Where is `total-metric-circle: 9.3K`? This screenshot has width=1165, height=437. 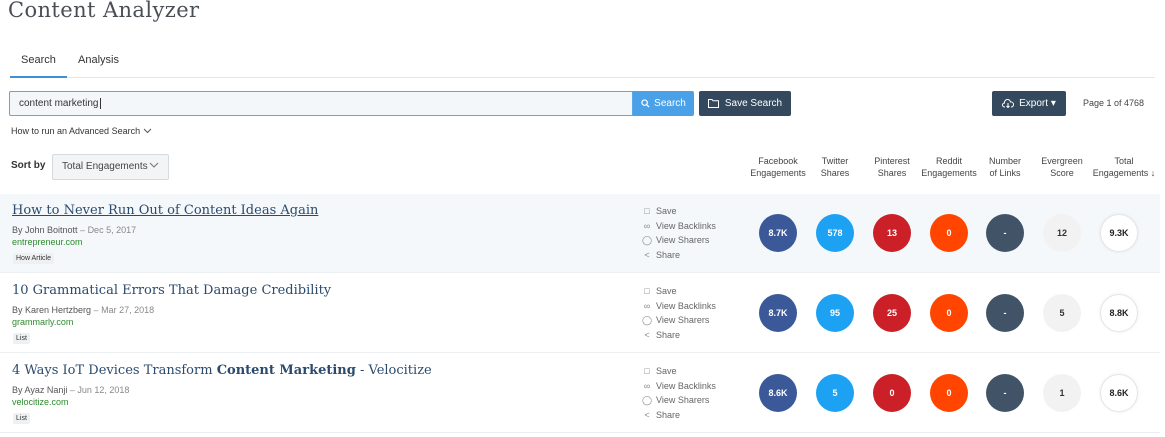
total-metric-circle: 9.3K is located at coordinates (1119, 233).